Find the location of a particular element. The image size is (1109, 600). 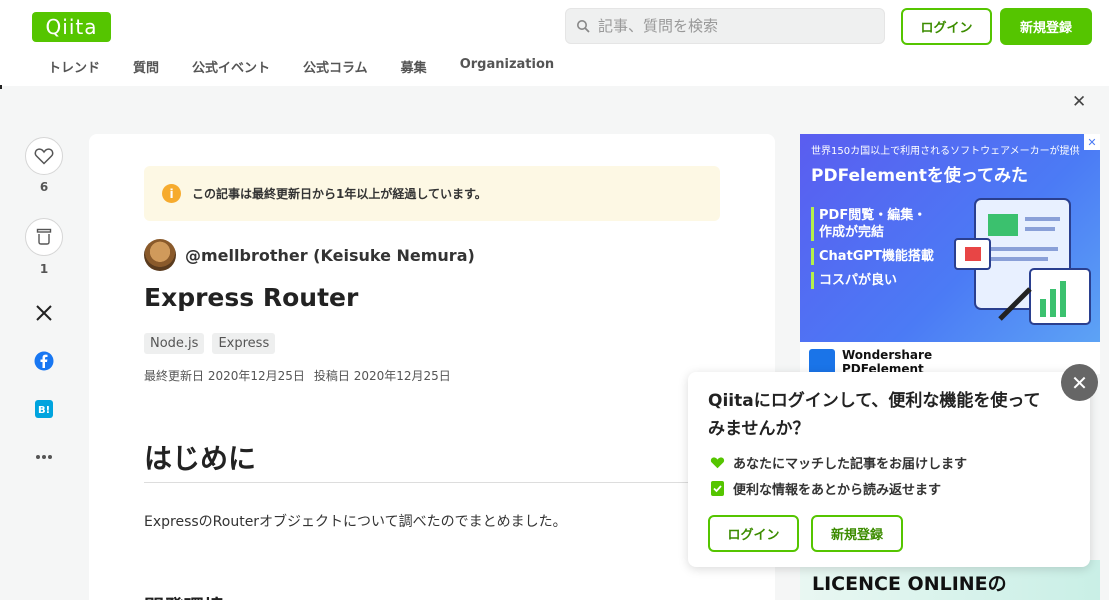

ad-top-text: 世界150カ国以上で利用されるソフトウェアメーカーが提供 is located at coordinates (945, 151).